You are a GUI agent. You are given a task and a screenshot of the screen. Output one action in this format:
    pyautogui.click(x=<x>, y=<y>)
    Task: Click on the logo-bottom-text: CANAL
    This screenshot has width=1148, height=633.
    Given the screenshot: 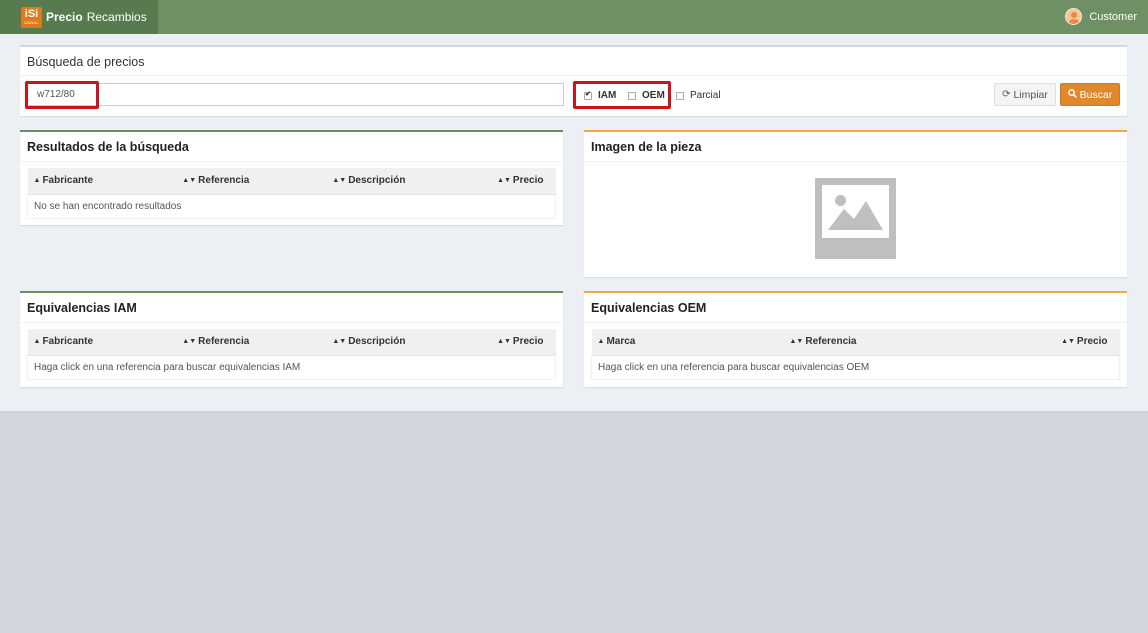 What is the action you would take?
    pyautogui.click(x=31, y=22)
    